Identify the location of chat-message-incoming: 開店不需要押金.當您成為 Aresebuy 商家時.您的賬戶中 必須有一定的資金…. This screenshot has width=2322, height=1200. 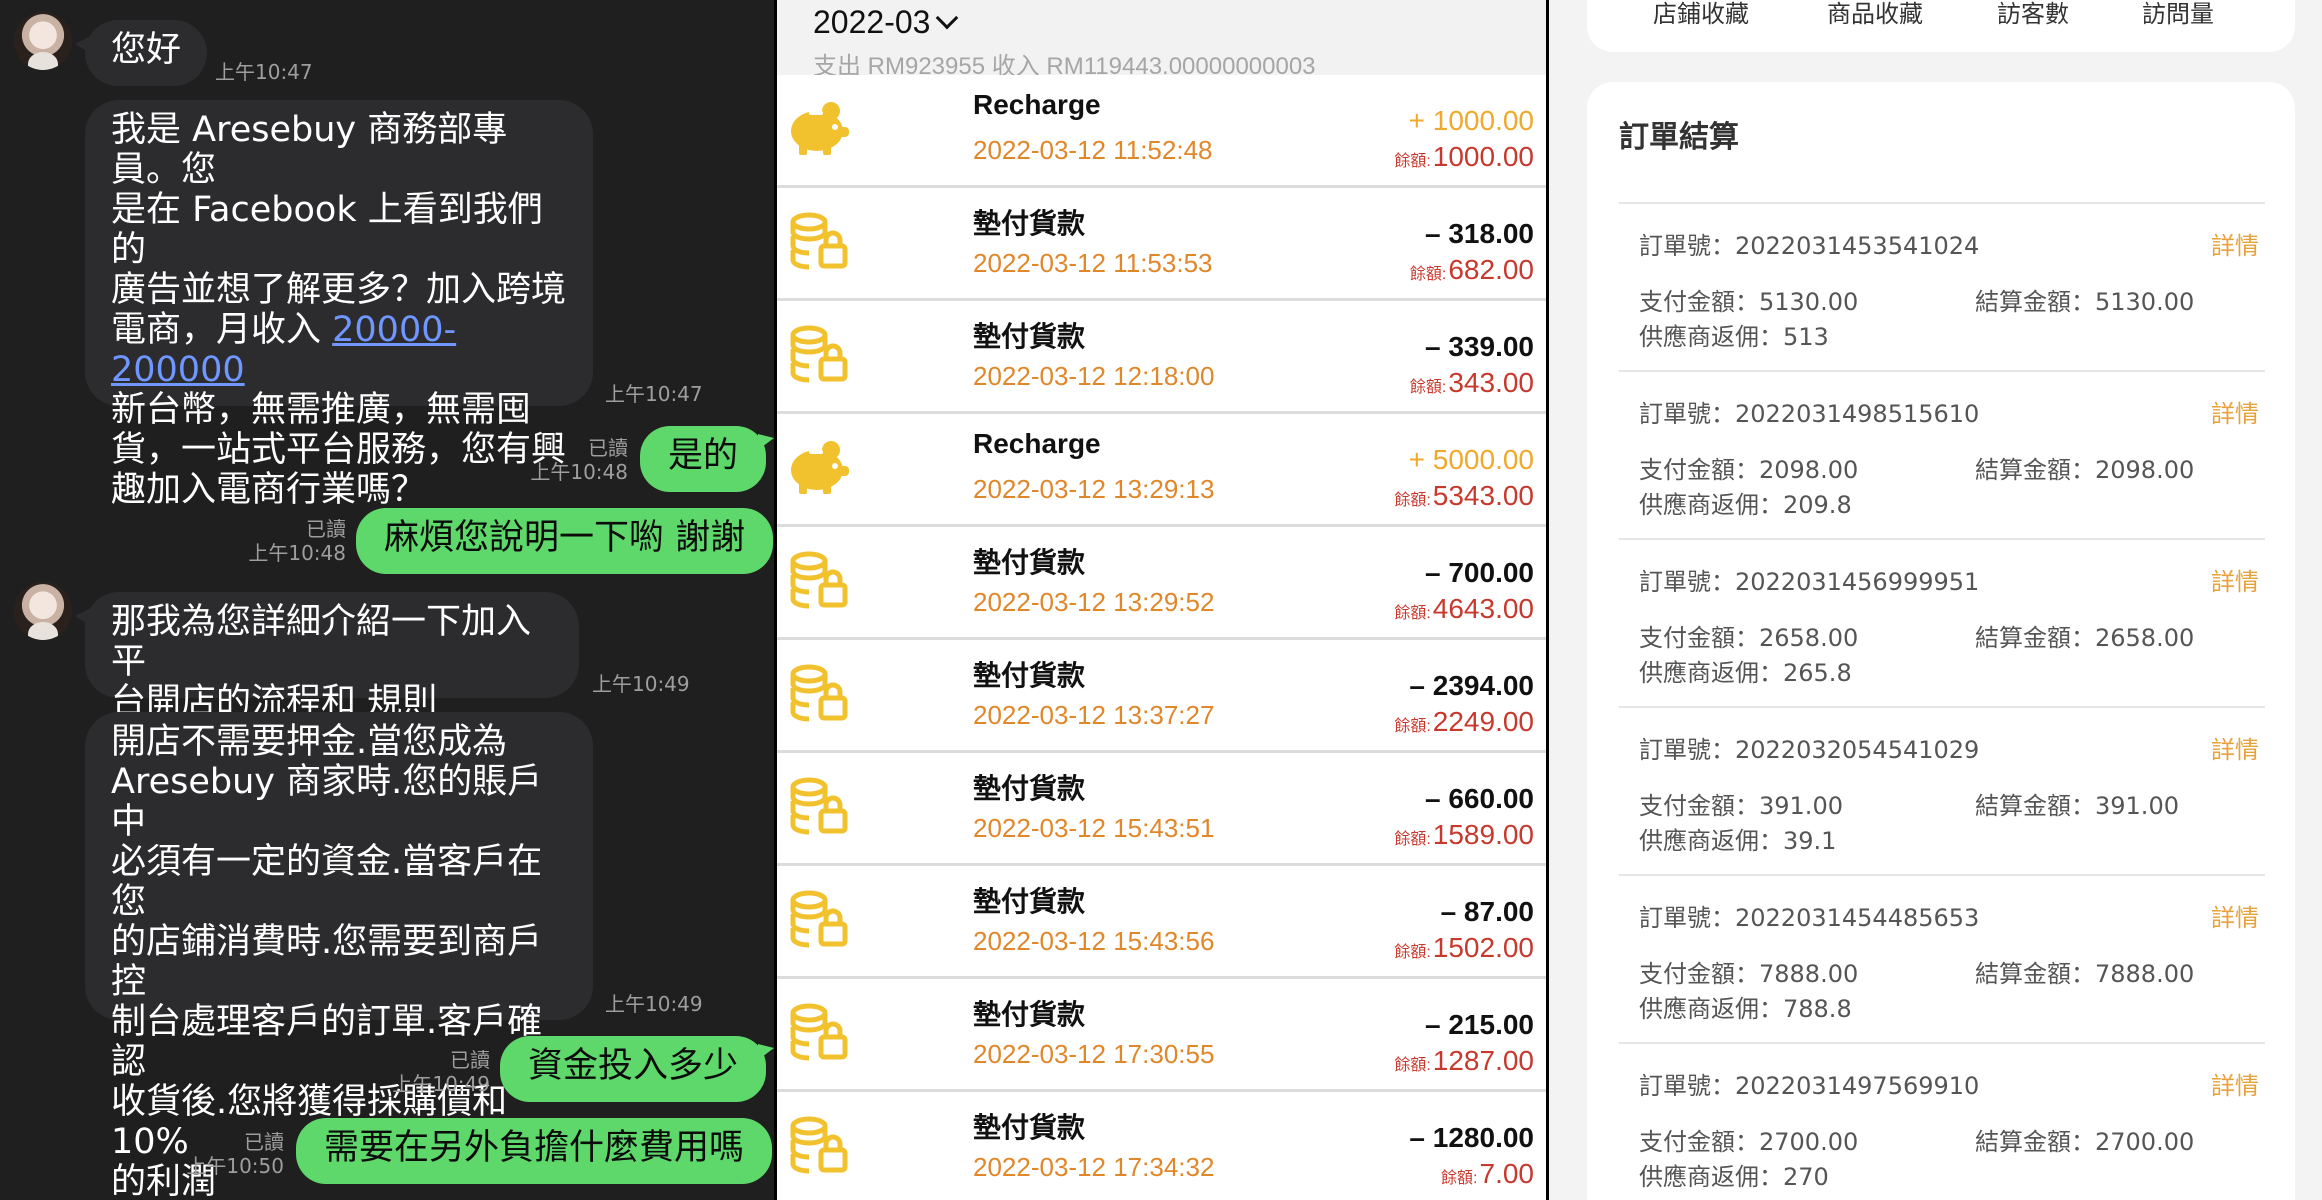
(339, 956).